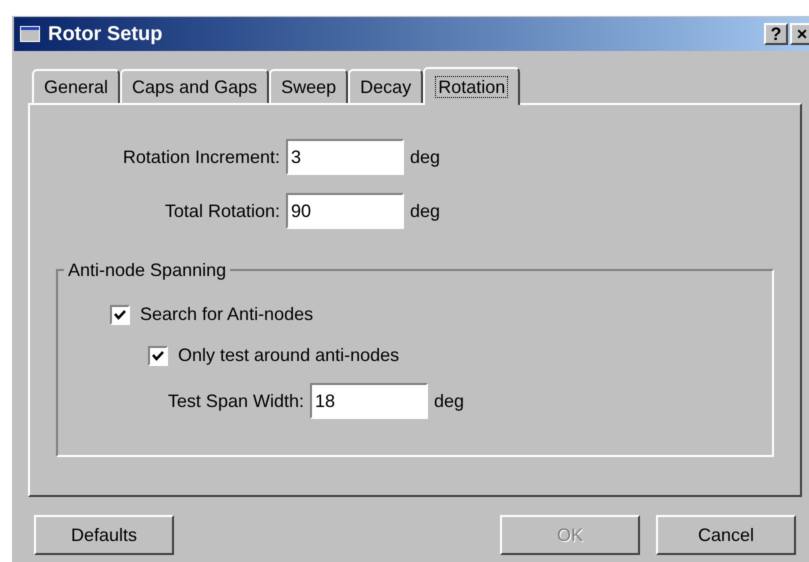 This screenshot has height=562, width=809. Describe the element at coordinates (726, 535) in the screenshot. I see `dialog-button: Cancel` at that location.